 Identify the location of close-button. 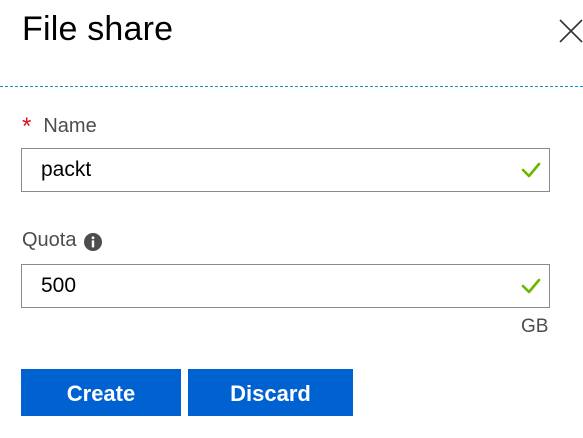
(569, 30).